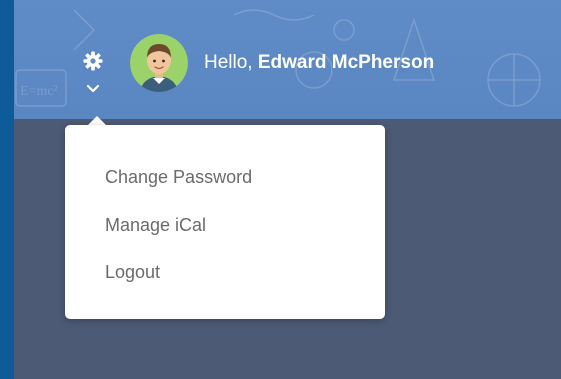 The height and width of the screenshot is (379, 561). Describe the element at coordinates (346, 62) in the screenshot. I see `user-name: Edward McPherson` at that location.